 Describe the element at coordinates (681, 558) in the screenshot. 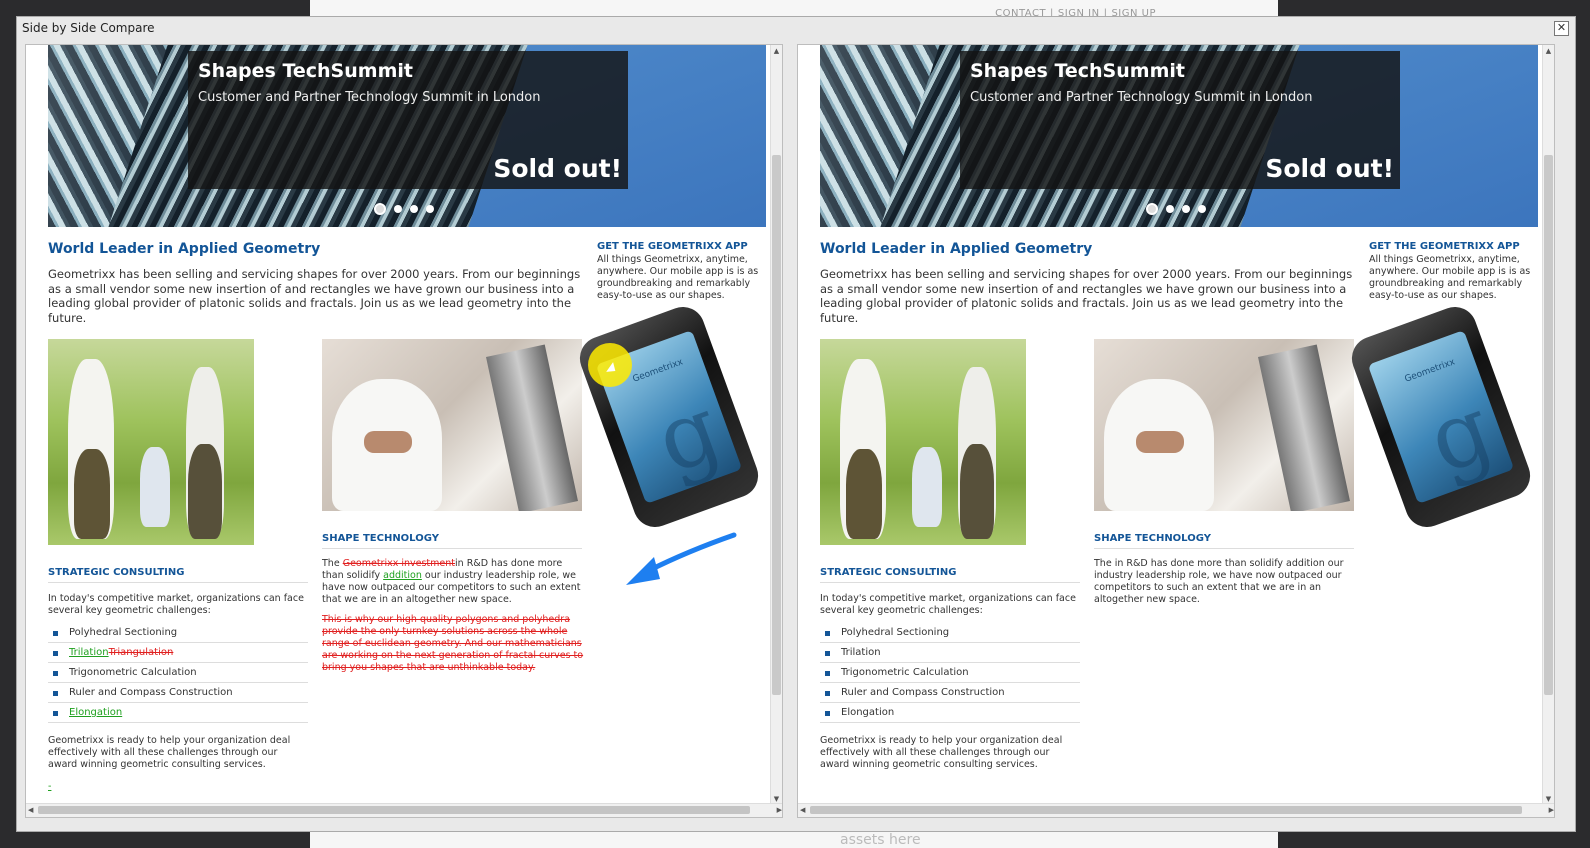

I see `annotation-arrow-icon` at that location.